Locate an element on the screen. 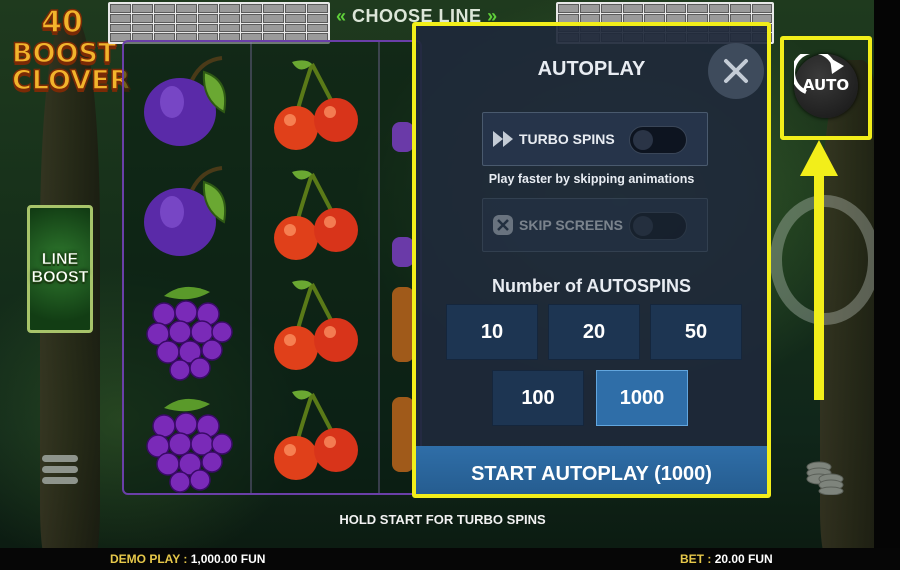 Image resolution: width=900 pixels, height=570 pixels. balance-display: DEMO PLAY : 1,000.00 FUN is located at coordinates (187, 559).